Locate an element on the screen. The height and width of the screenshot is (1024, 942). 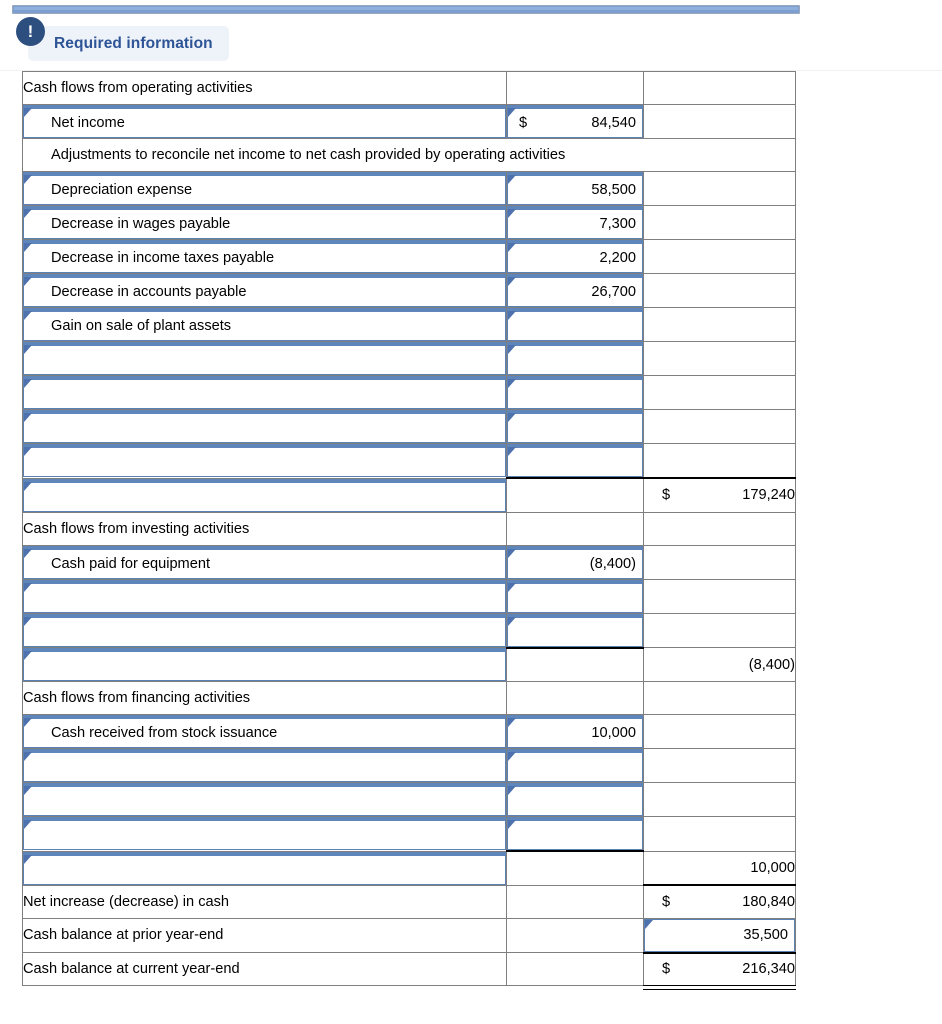
input-value: 2,200 is located at coordinates (575, 258).